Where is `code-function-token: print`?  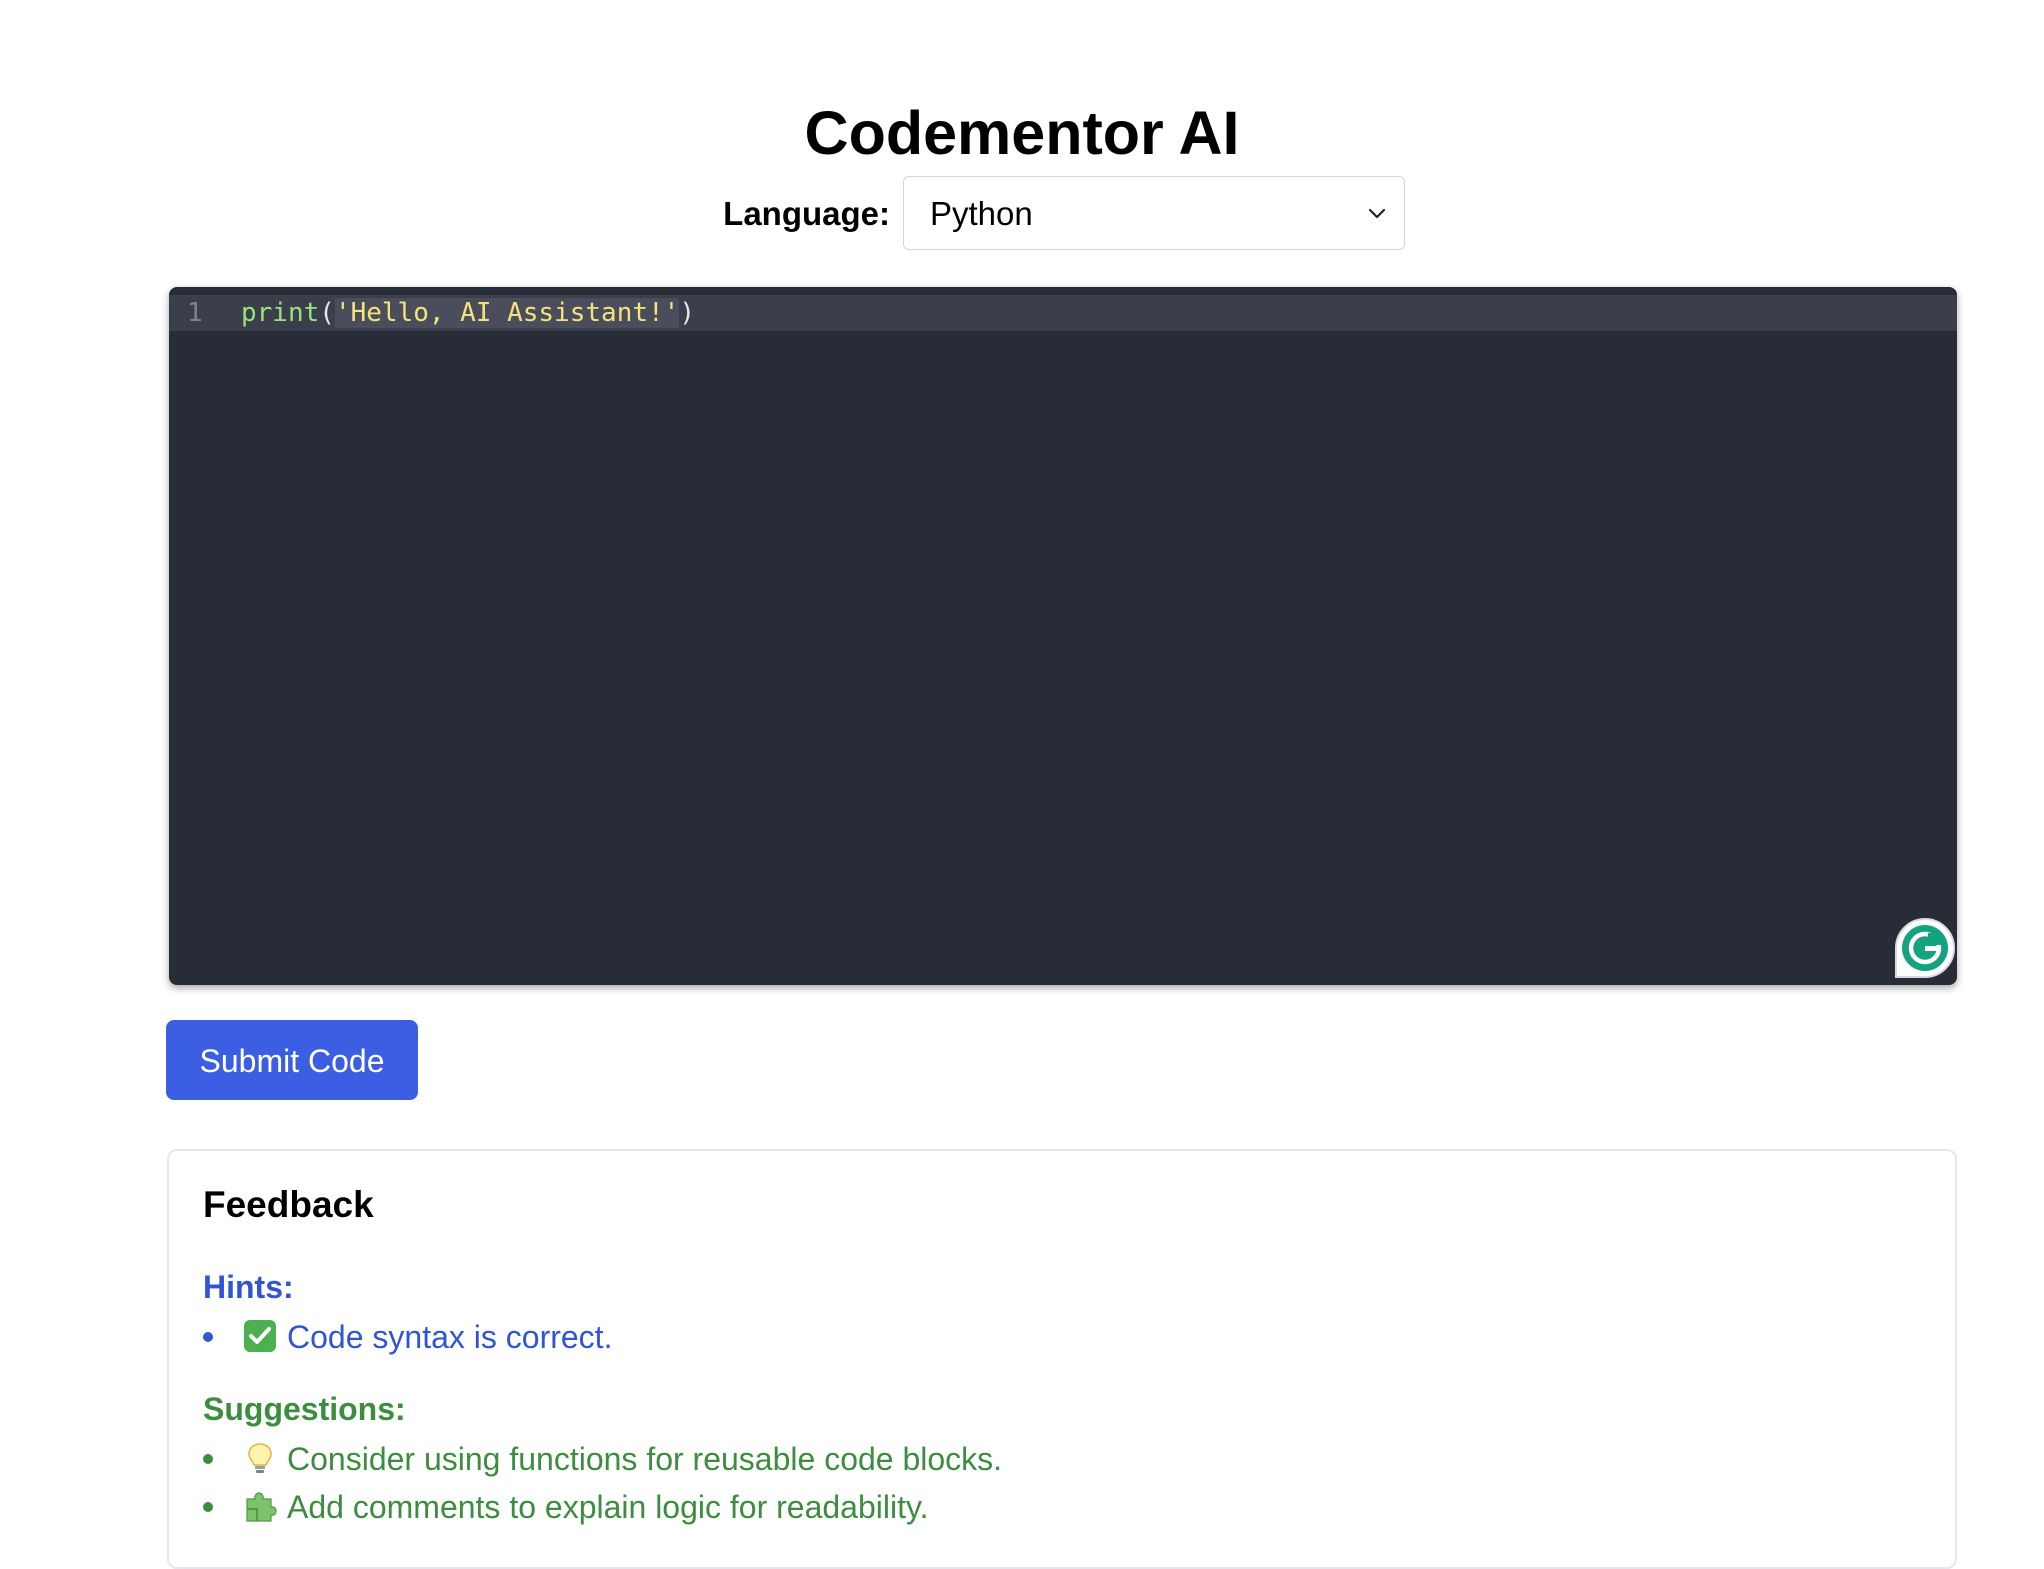 code-function-token: print is located at coordinates (280, 313).